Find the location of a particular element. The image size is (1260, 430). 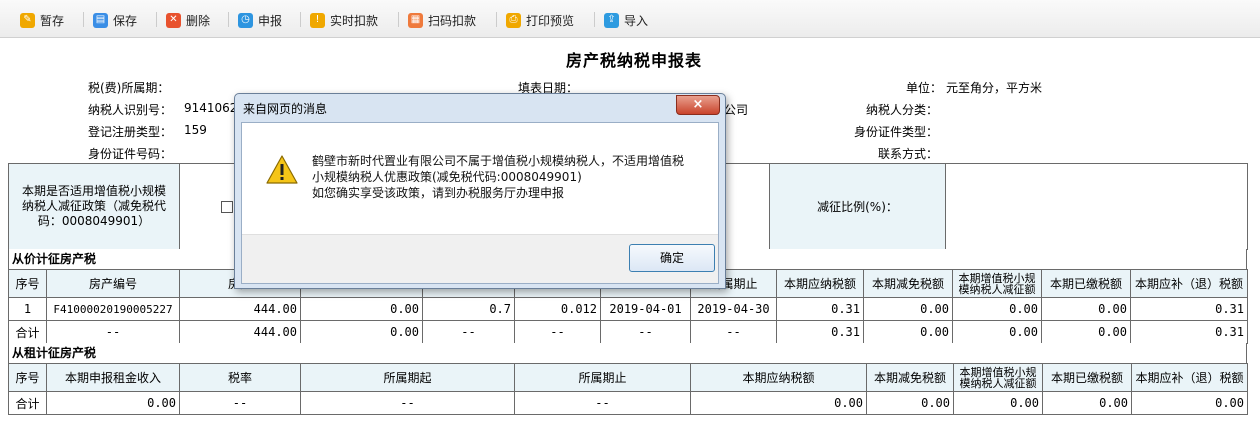

cell-6: 2019-04-01 is located at coordinates (645, 309).